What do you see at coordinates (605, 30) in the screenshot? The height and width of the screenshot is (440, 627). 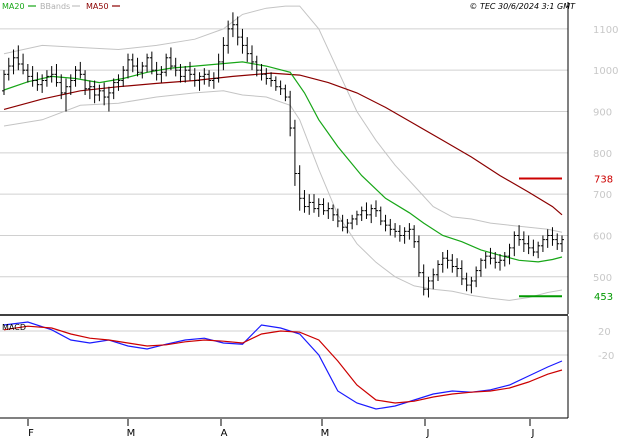 I see `price-tick-label: 1100` at bounding box center [605, 30].